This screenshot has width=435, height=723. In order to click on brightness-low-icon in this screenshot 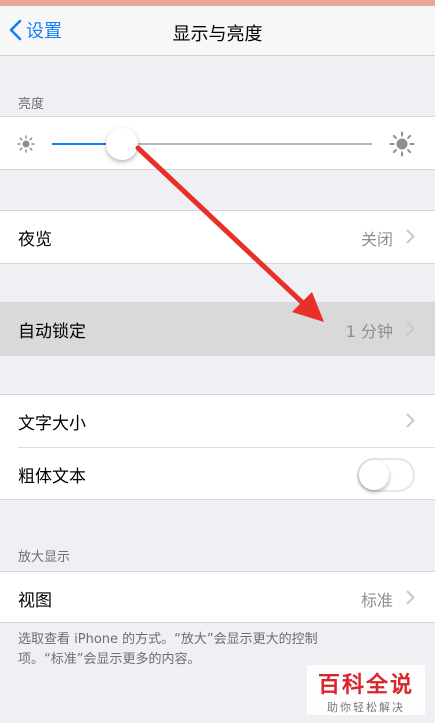, I will do `click(26, 144)`.